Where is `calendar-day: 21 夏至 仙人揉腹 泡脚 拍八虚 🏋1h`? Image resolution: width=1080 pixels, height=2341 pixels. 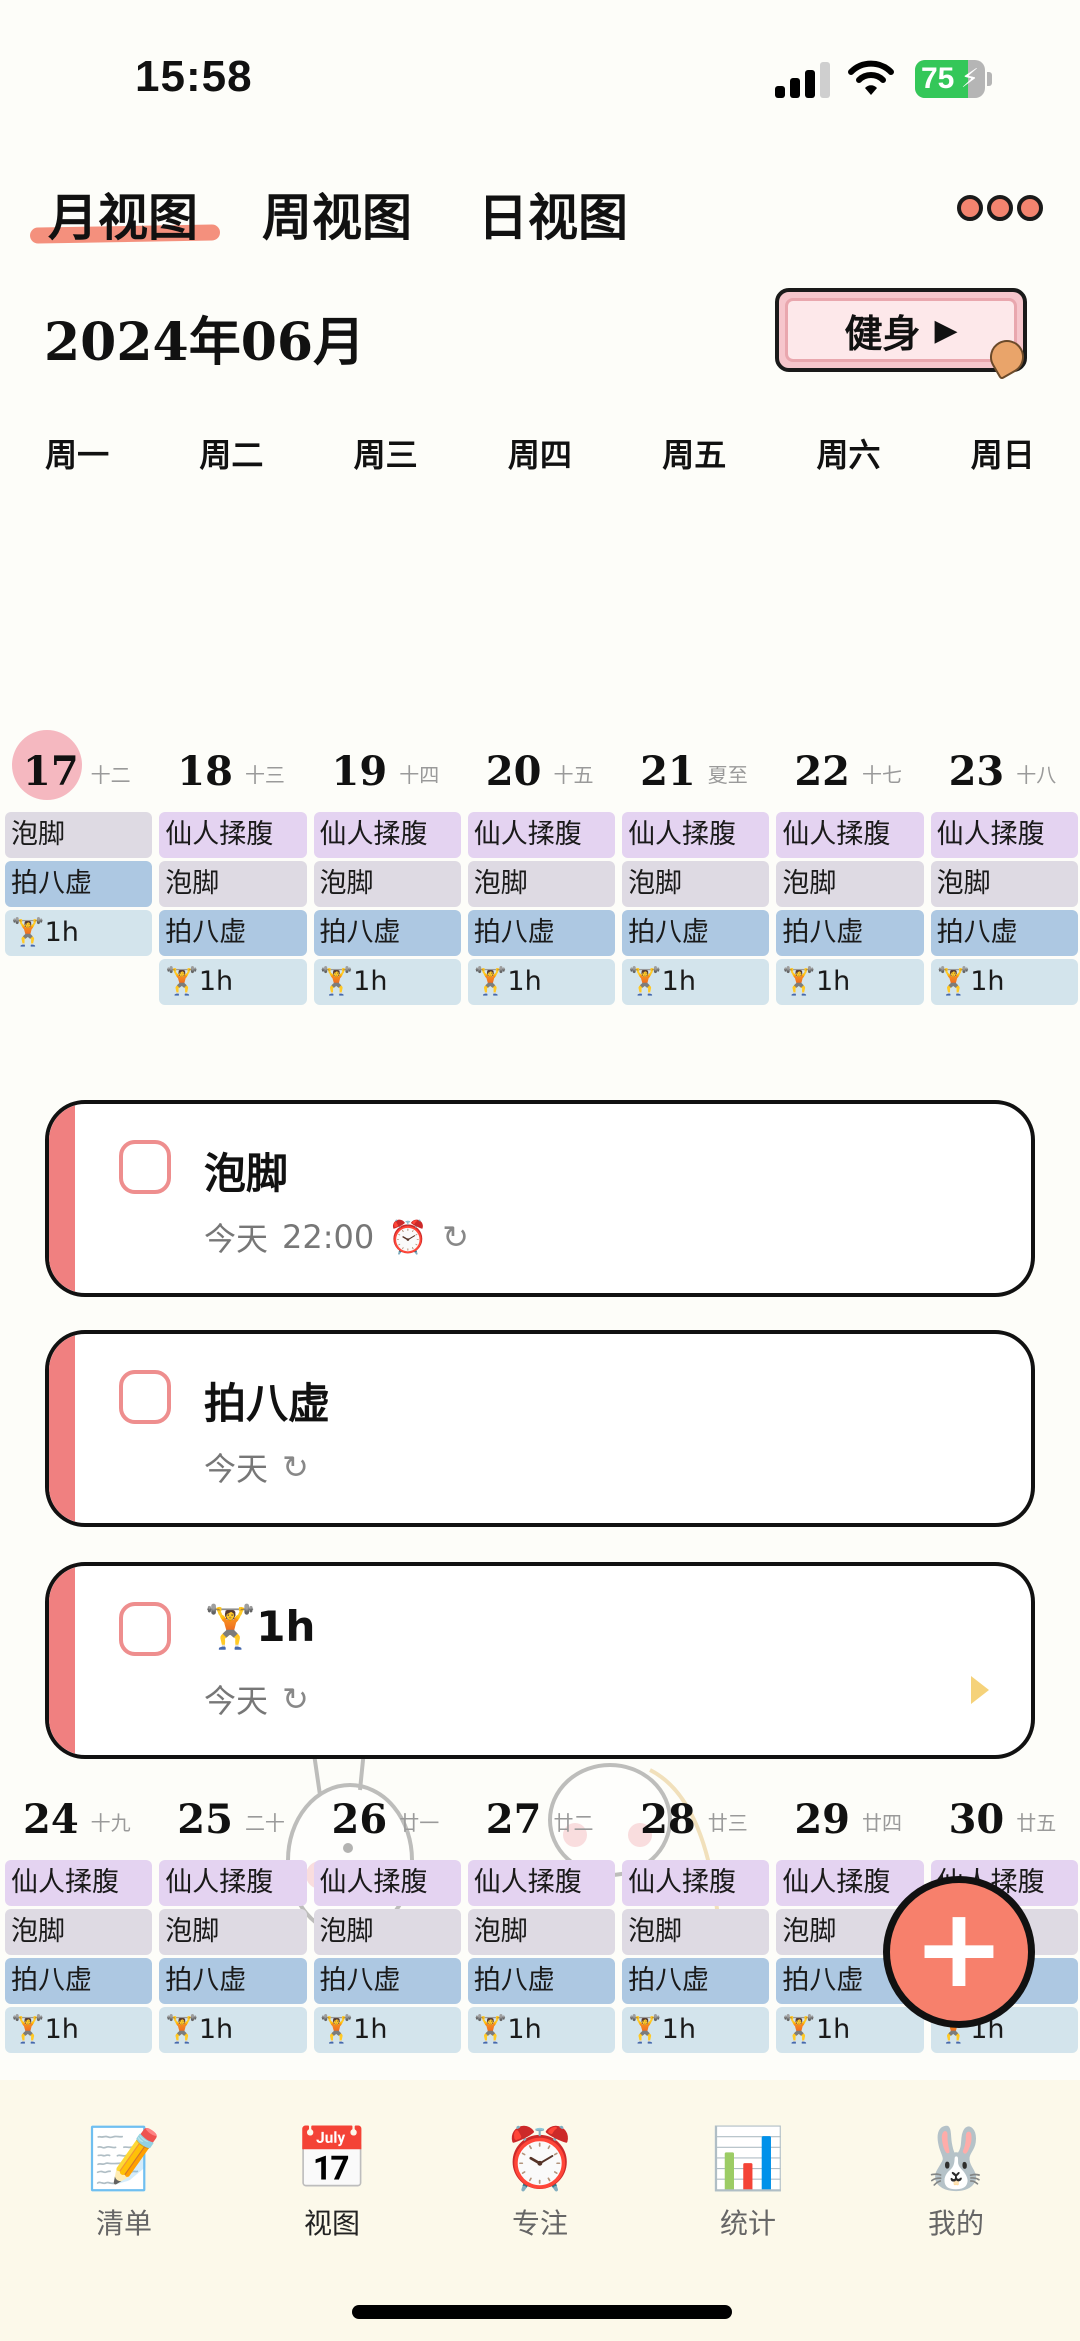
calendar-day: 21 夏至 仙人揉腹 泡脚 拍八虚 🏋1h is located at coordinates (694, 872).